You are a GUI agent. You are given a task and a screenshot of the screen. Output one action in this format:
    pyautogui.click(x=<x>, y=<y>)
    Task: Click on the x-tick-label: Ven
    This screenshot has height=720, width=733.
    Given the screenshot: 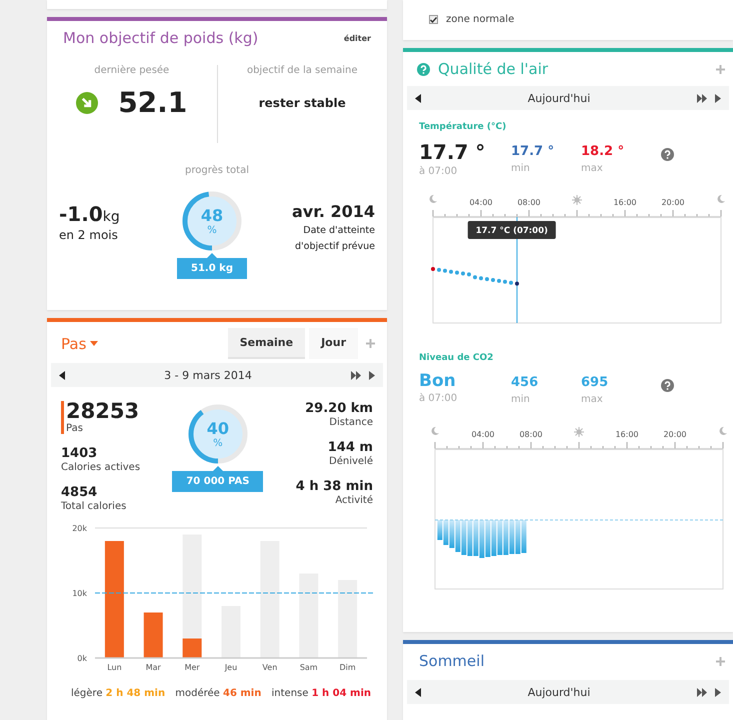 What is the action you would take?
    pyautogui.click(x=270, y=667)
    